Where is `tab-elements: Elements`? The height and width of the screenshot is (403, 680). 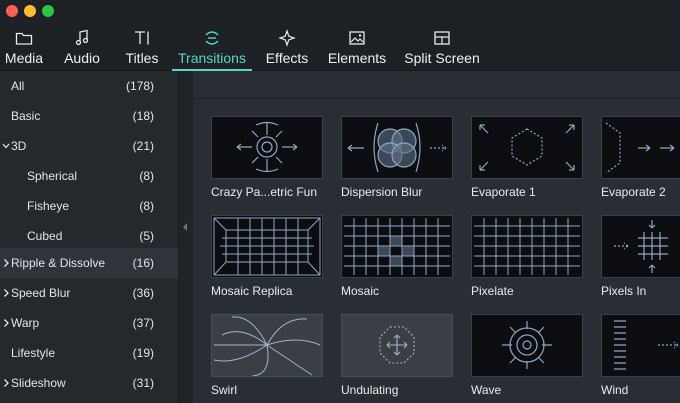
tab-elements: Elements is located at coordinates (357, 46).